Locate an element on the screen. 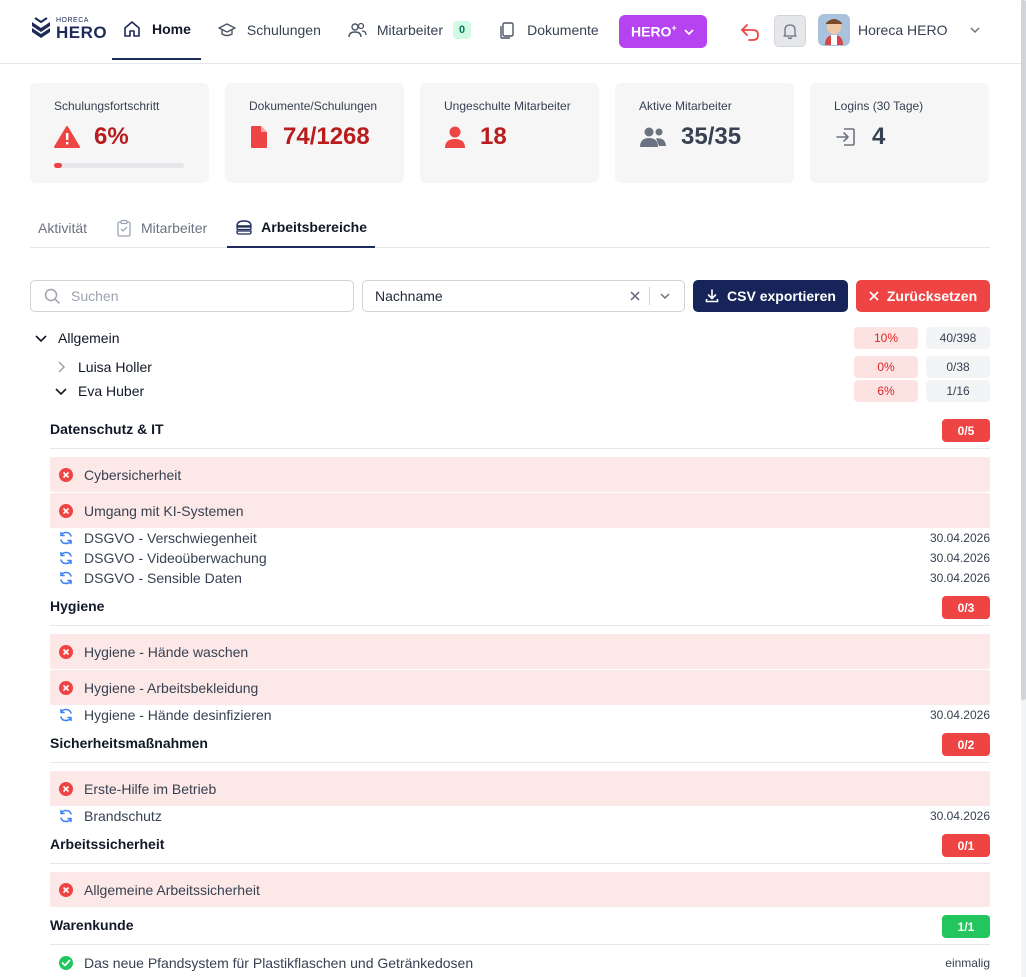 The image size is (1026, 977). tab-bar: Aktivität Mitarbeiter Arbeitsbereiche is located at coordinates (510, 228).